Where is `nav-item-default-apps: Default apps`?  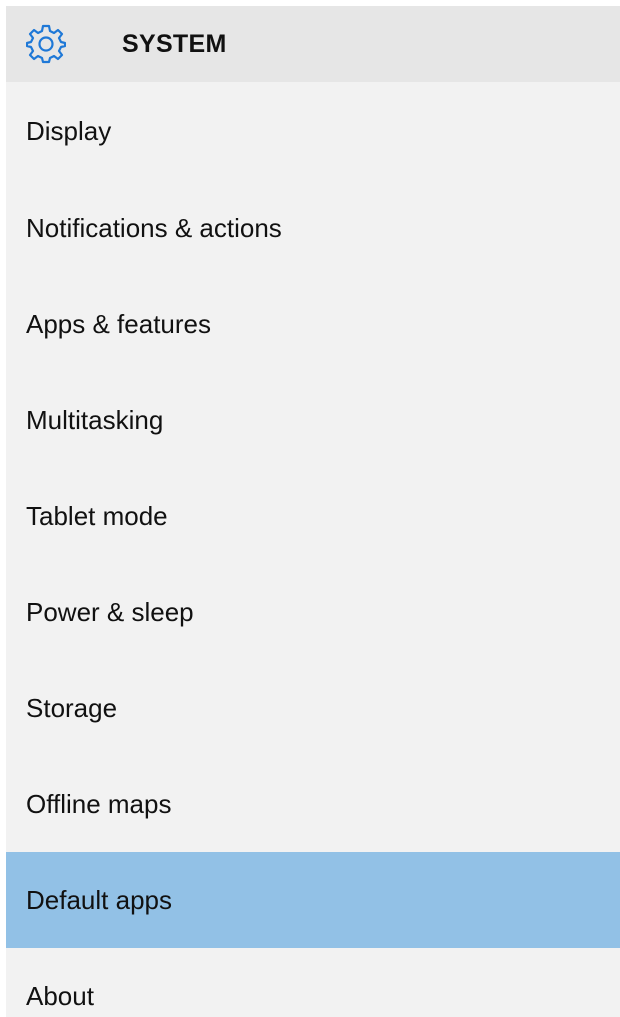 nav-item-default-apps: Default apps is located at coordinates (313, 900).